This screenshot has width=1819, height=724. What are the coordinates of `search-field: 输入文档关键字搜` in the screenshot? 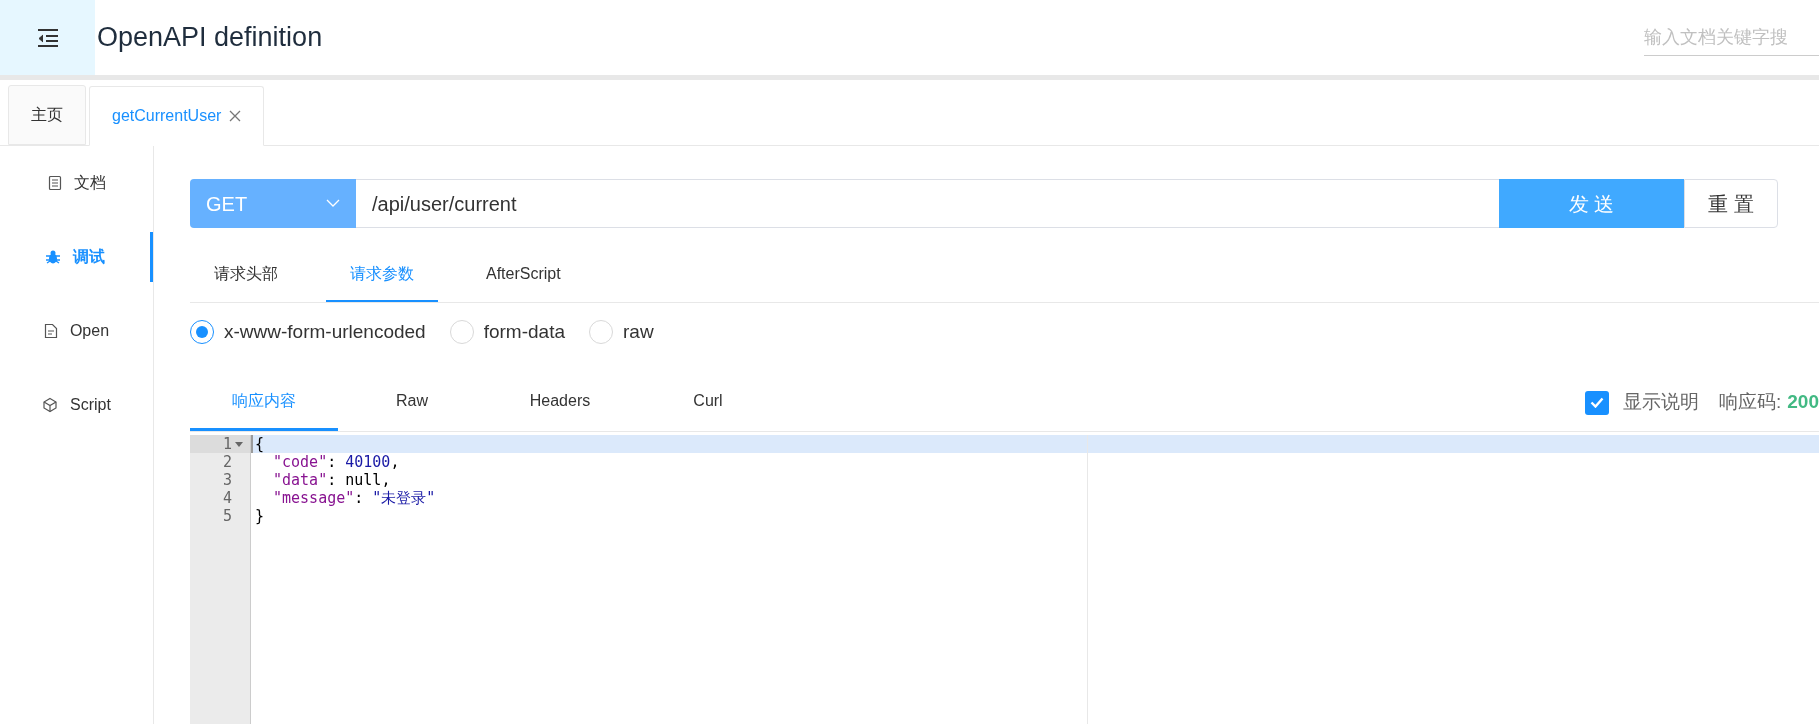 It's located at (1731, 37).